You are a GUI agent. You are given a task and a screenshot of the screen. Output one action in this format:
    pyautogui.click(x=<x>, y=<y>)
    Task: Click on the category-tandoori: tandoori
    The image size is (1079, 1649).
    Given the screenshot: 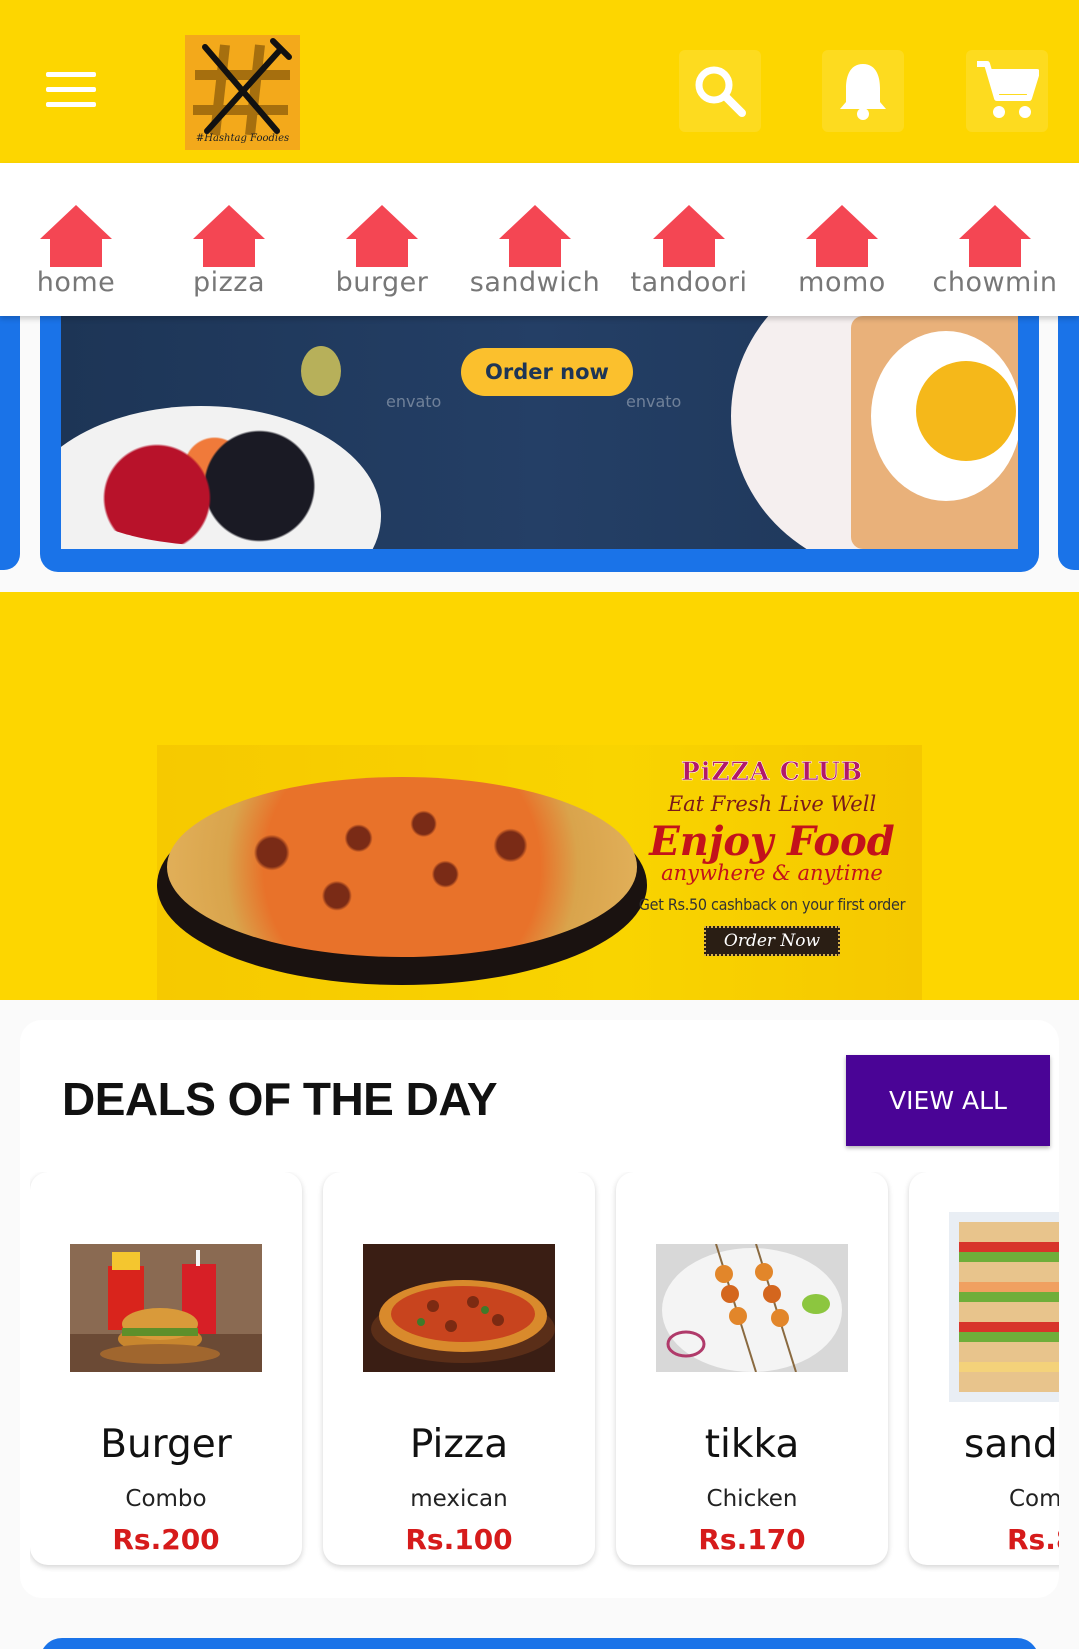 What is the action you would take?
    pyautogui.click(x=689, y=250)
    